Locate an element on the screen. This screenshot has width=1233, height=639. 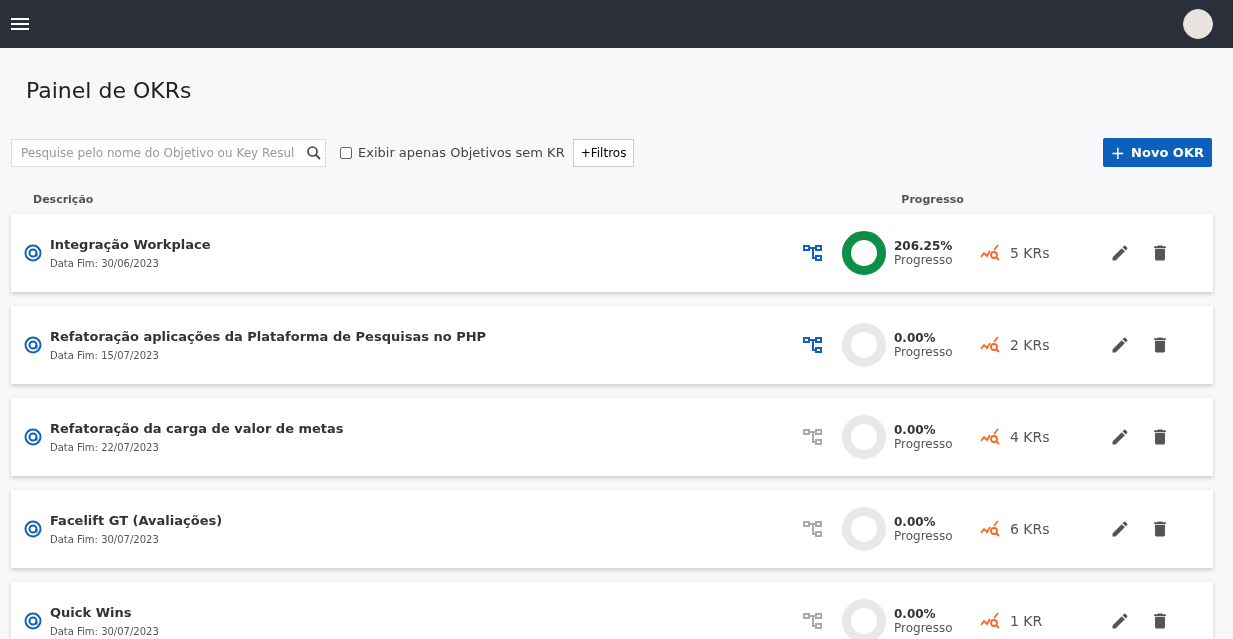
checkbox is located at coordinates (346, 152).